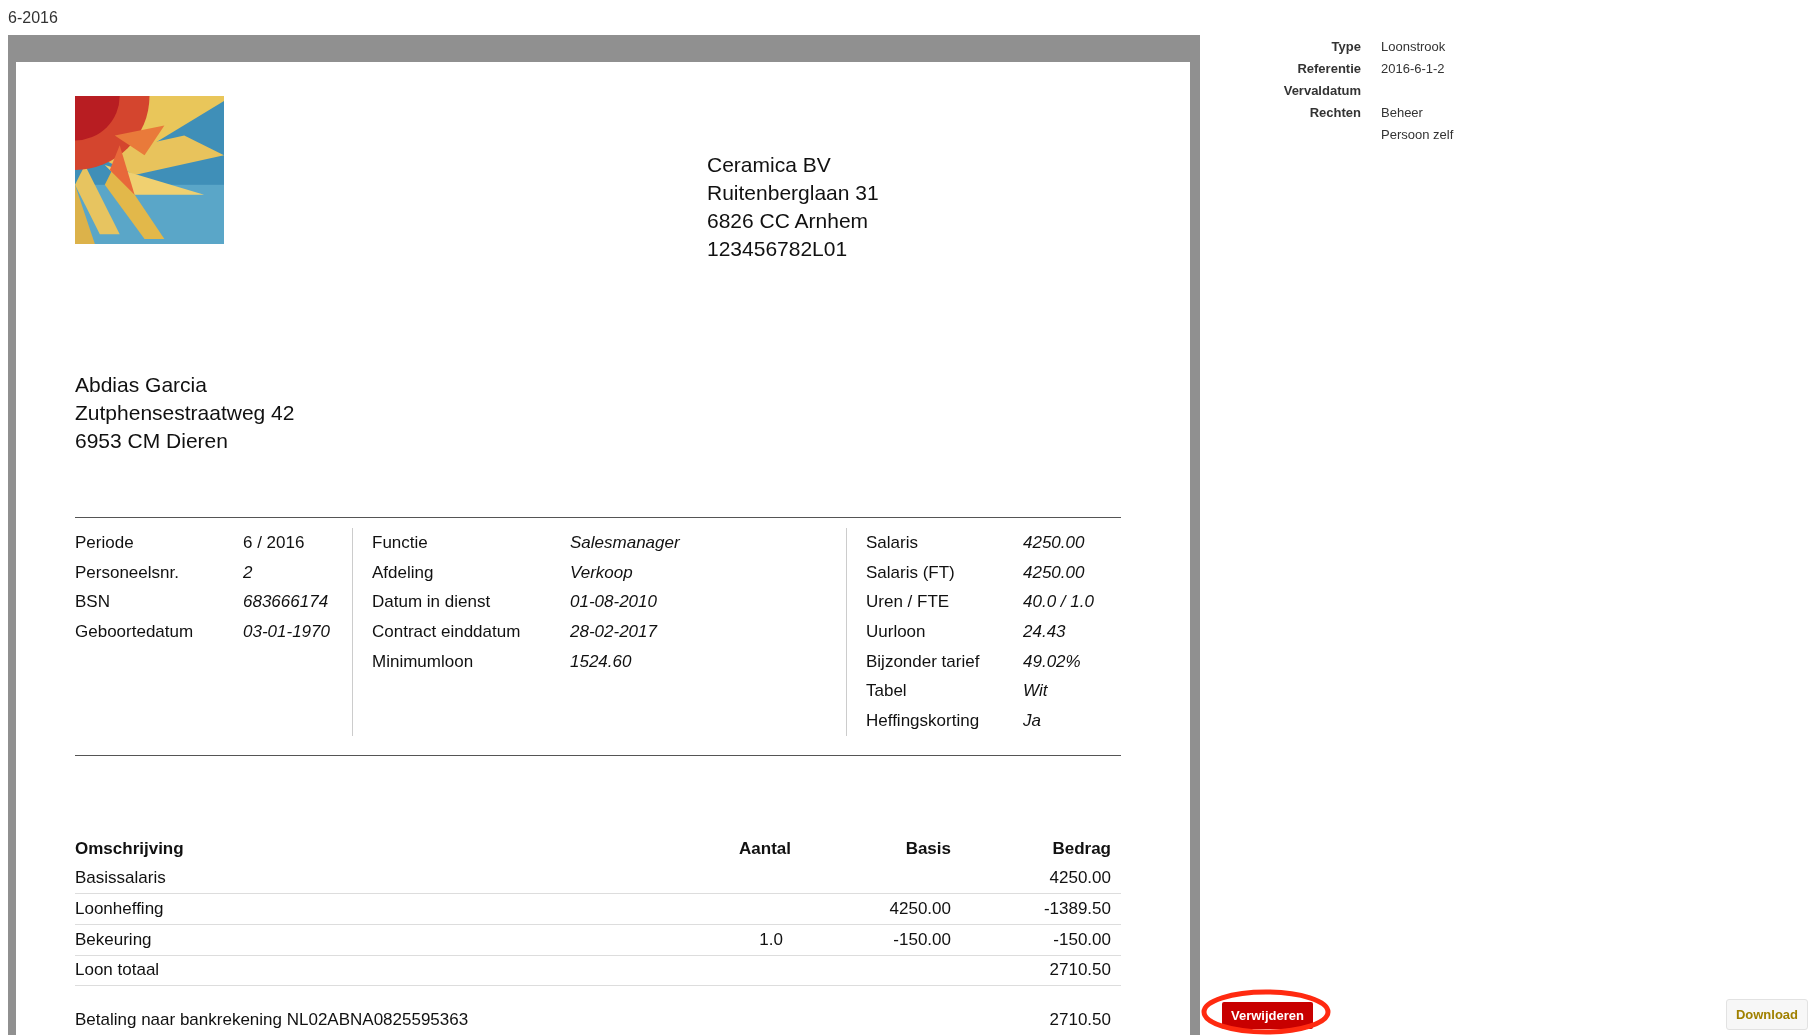  Describe the element at coordinates (625, 542) in the screenshot. I see `info-value: Salesmanager` at that location.